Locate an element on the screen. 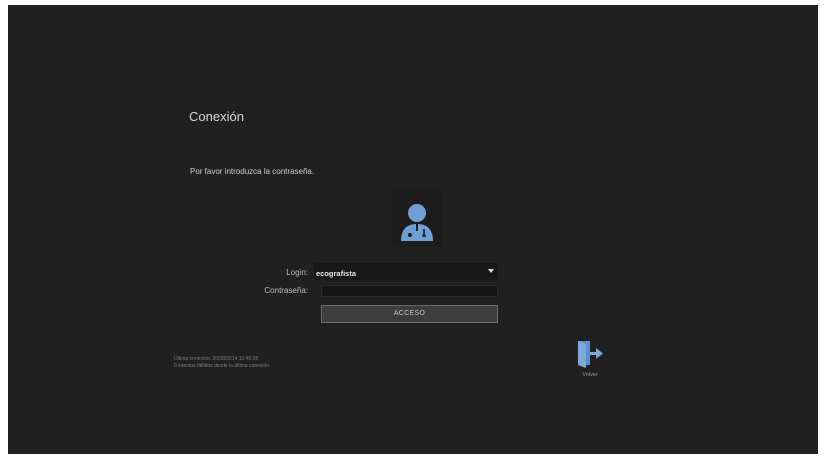 Image resolution: width=825 pixels, height=459 pixels. login-value: ecografista is located at coordinates (336, 273).